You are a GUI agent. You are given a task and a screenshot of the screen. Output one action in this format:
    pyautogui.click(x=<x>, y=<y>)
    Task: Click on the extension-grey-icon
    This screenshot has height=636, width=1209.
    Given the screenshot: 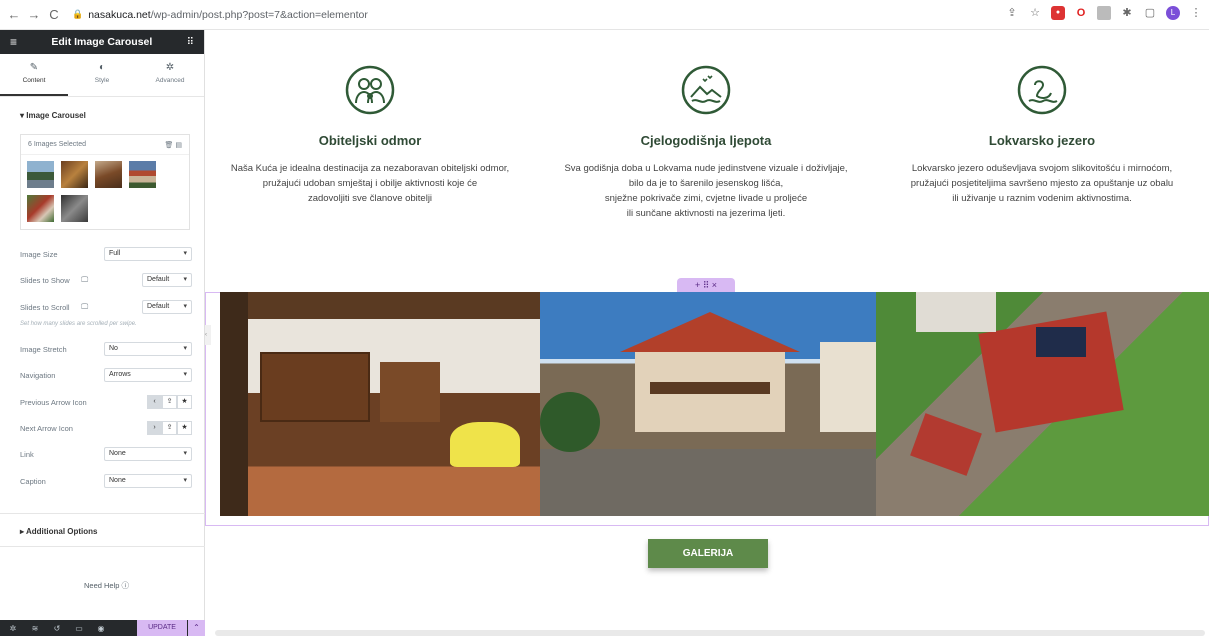 What is the action you would take?
    pyautogui.click(x=1104, y=13)
    